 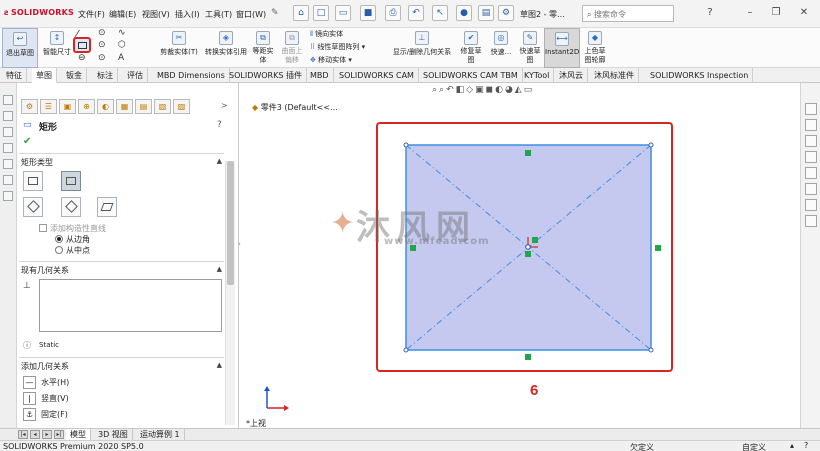 What do you see at coordinates (471, 48) in the screenshot?
I see `repair-sketch-button: ✔ 修复草图` at bounding box center [471, 48].